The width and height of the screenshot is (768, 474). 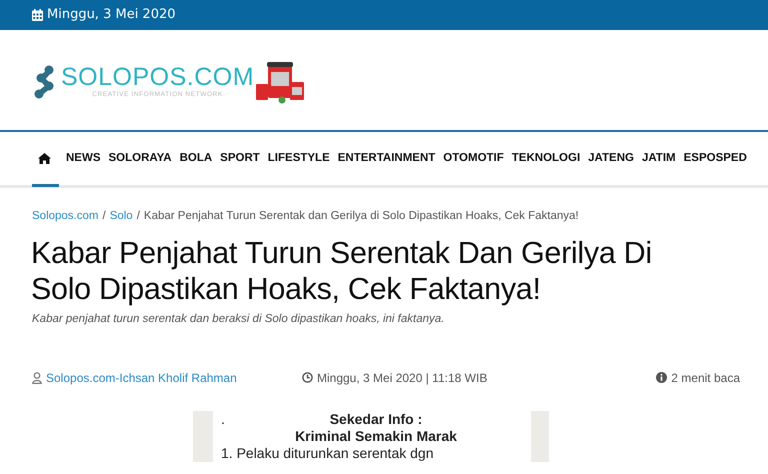 What do you see at coordinates (111, 15) in the screenshot?
I see `date-text: Minggu, 3 Mei 2020` at bounding box center [111, 15].